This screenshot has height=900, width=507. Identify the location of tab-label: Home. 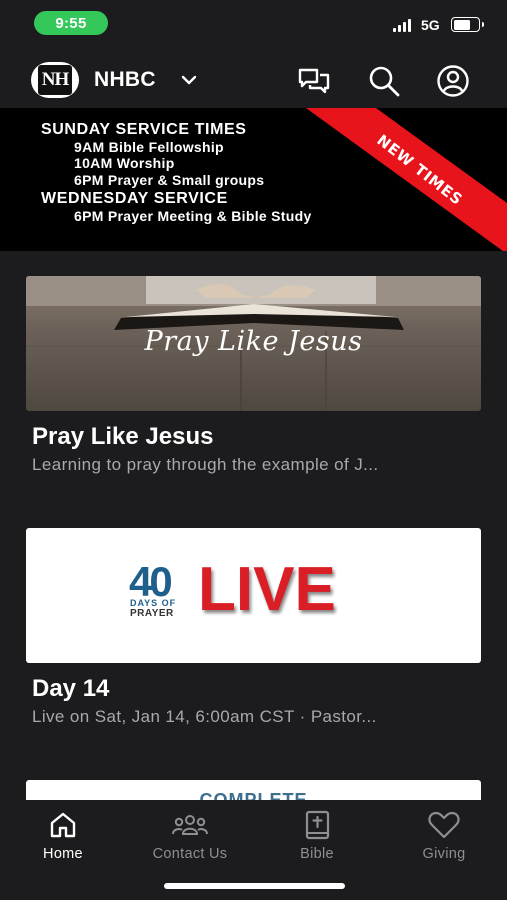
(63, 854).